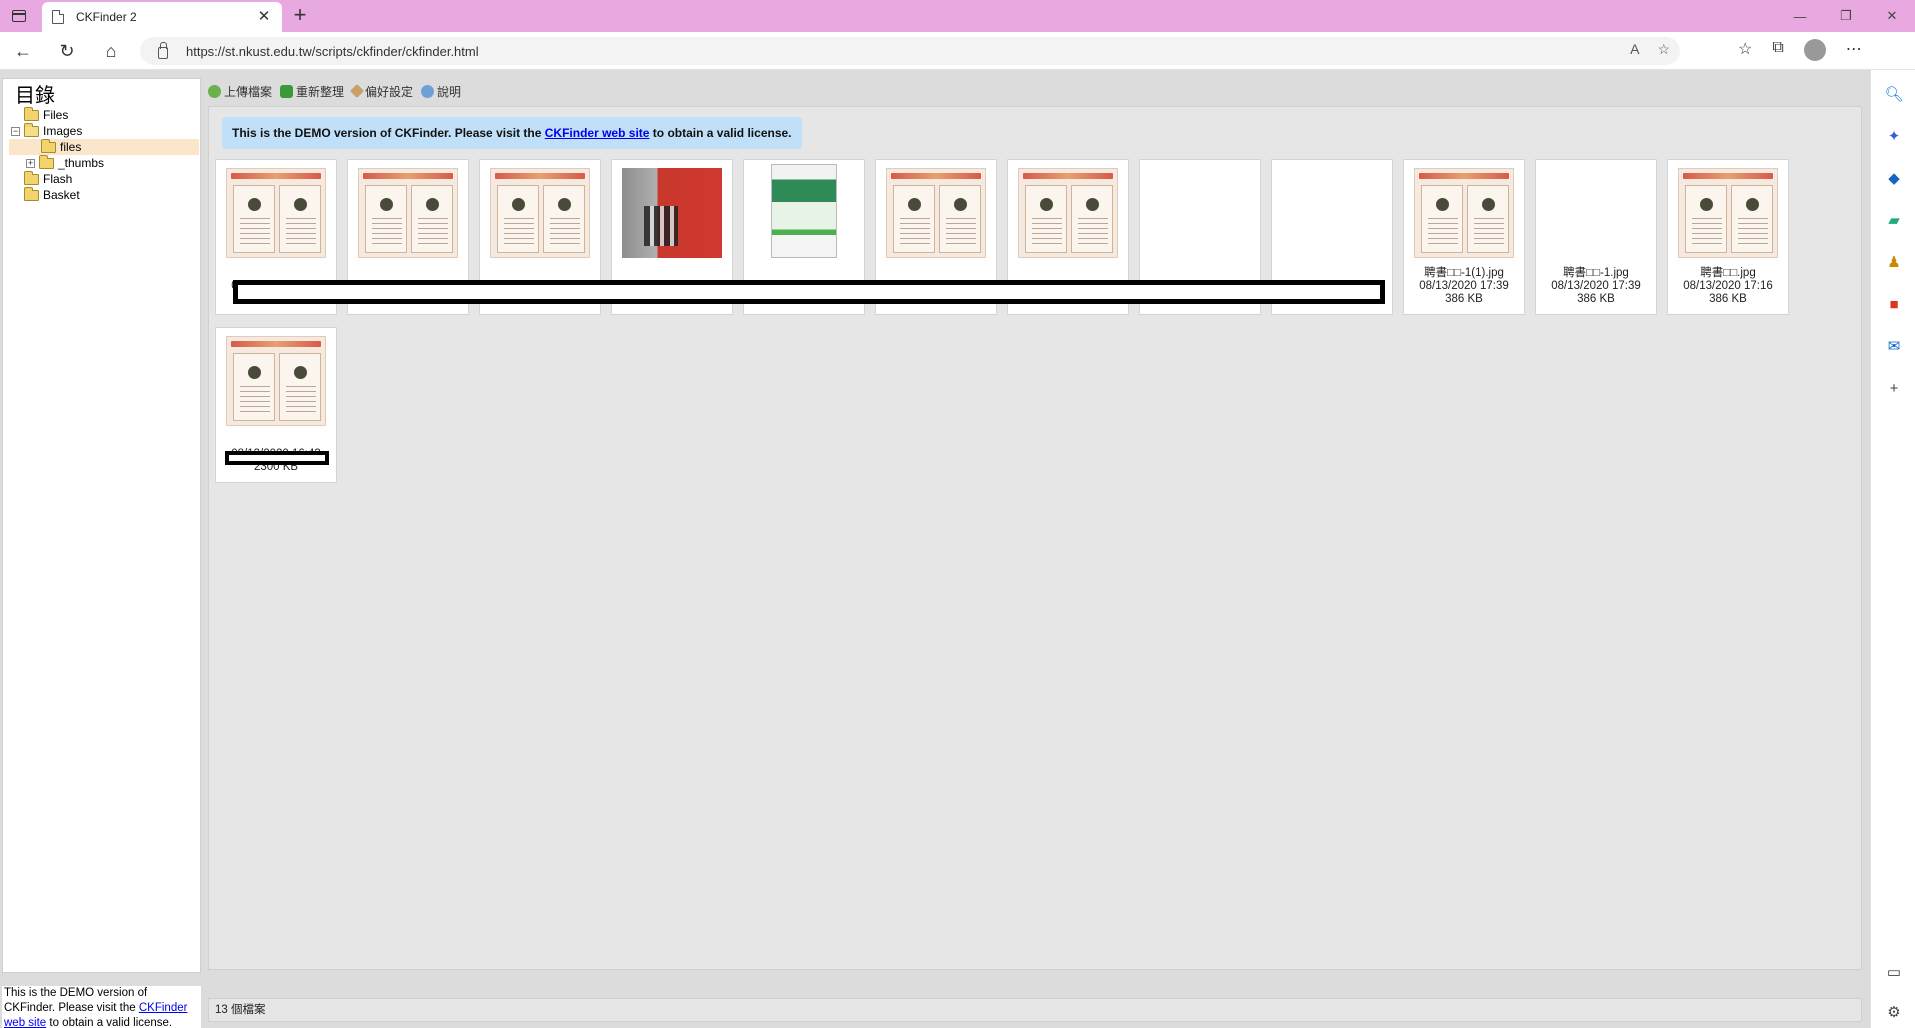  Describe the element at coordinates (1854, 50) in the screenshot. I see `more-menu-icon: ⋯` at that location.